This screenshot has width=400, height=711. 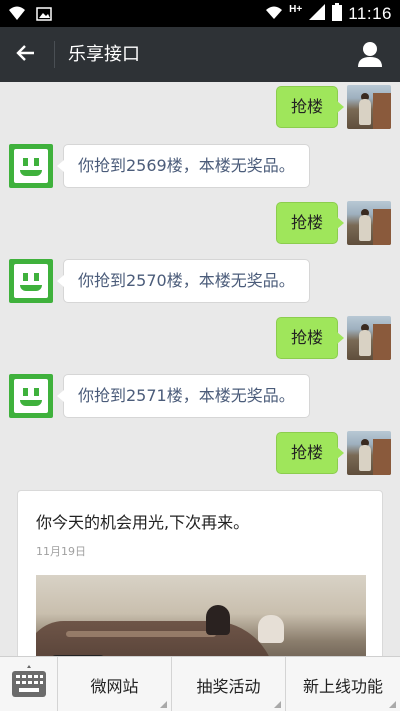 What do you see at coordinates (201, 615) in the screenshot?
I see `article-cover-image` at bounding box center [201, 615].